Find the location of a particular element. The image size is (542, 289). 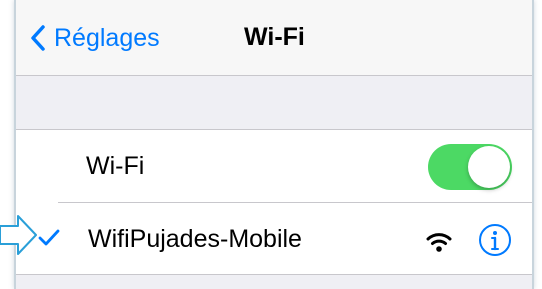

toggle-knob is located at coordinates (489, 167).